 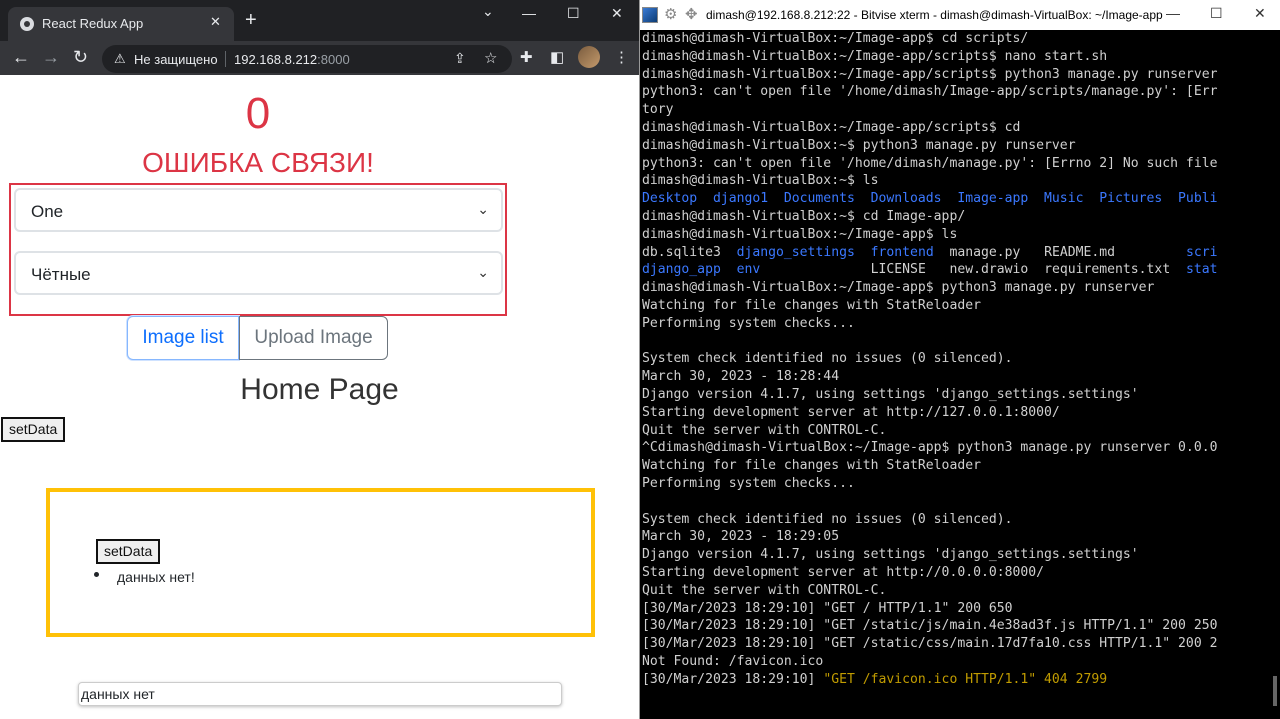 I want to click on address-divider, so click(x=225, y=59).